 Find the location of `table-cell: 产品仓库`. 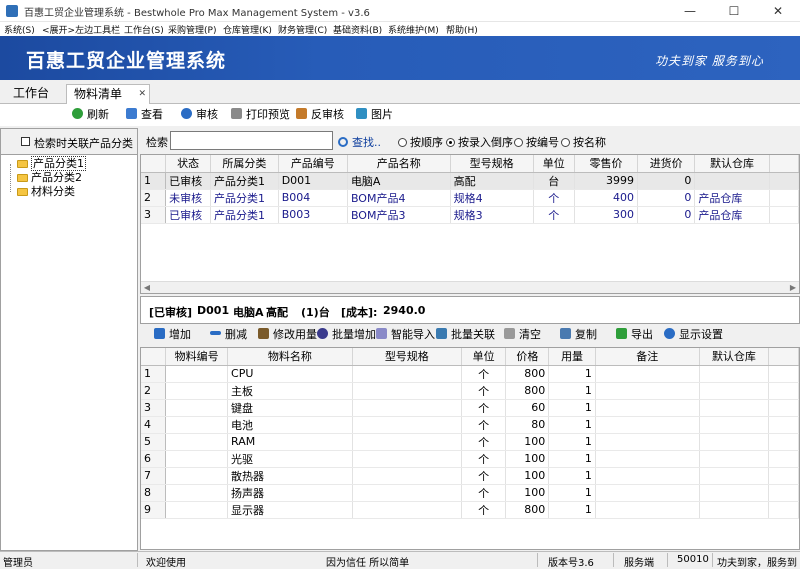

table-cell: 产品仓库 is located at coordinates (732, 198).